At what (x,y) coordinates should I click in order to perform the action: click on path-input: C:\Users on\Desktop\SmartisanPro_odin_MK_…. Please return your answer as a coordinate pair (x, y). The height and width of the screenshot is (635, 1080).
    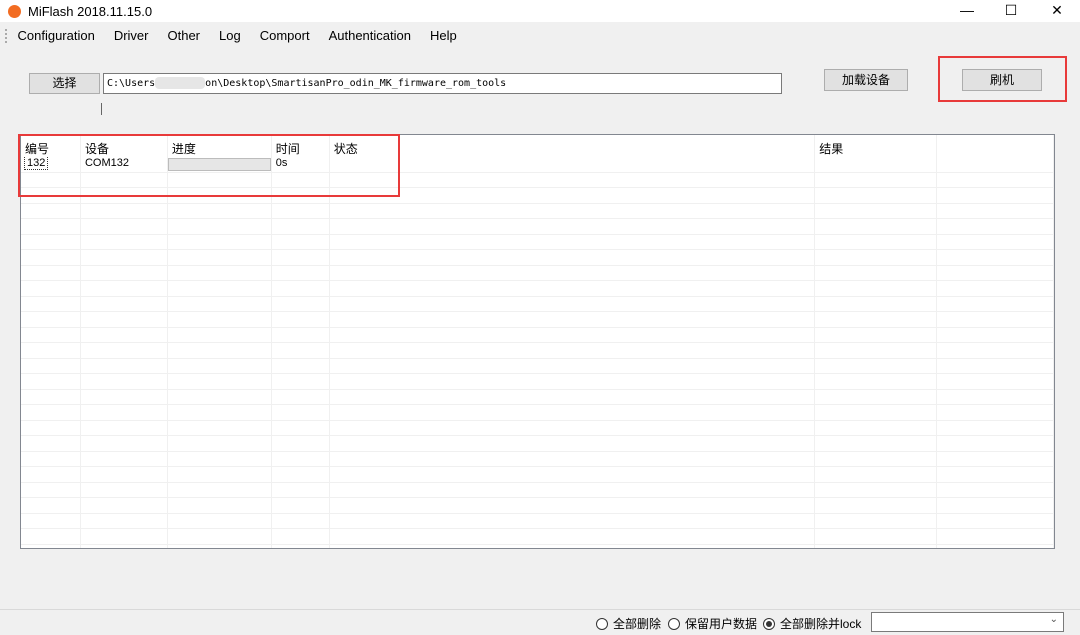
    Looking at the image, I should click on (442, 83).